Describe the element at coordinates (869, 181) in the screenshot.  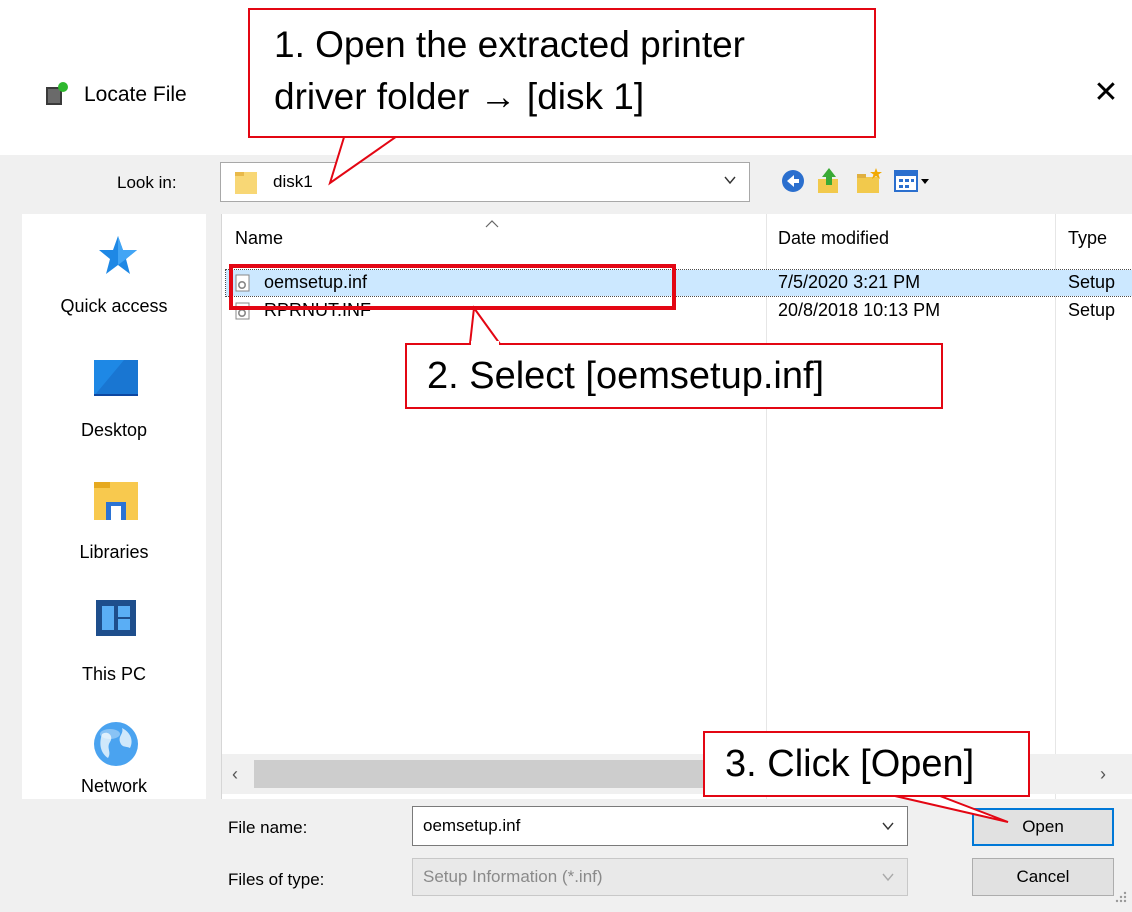
I see `new-folder-icon` at that location.